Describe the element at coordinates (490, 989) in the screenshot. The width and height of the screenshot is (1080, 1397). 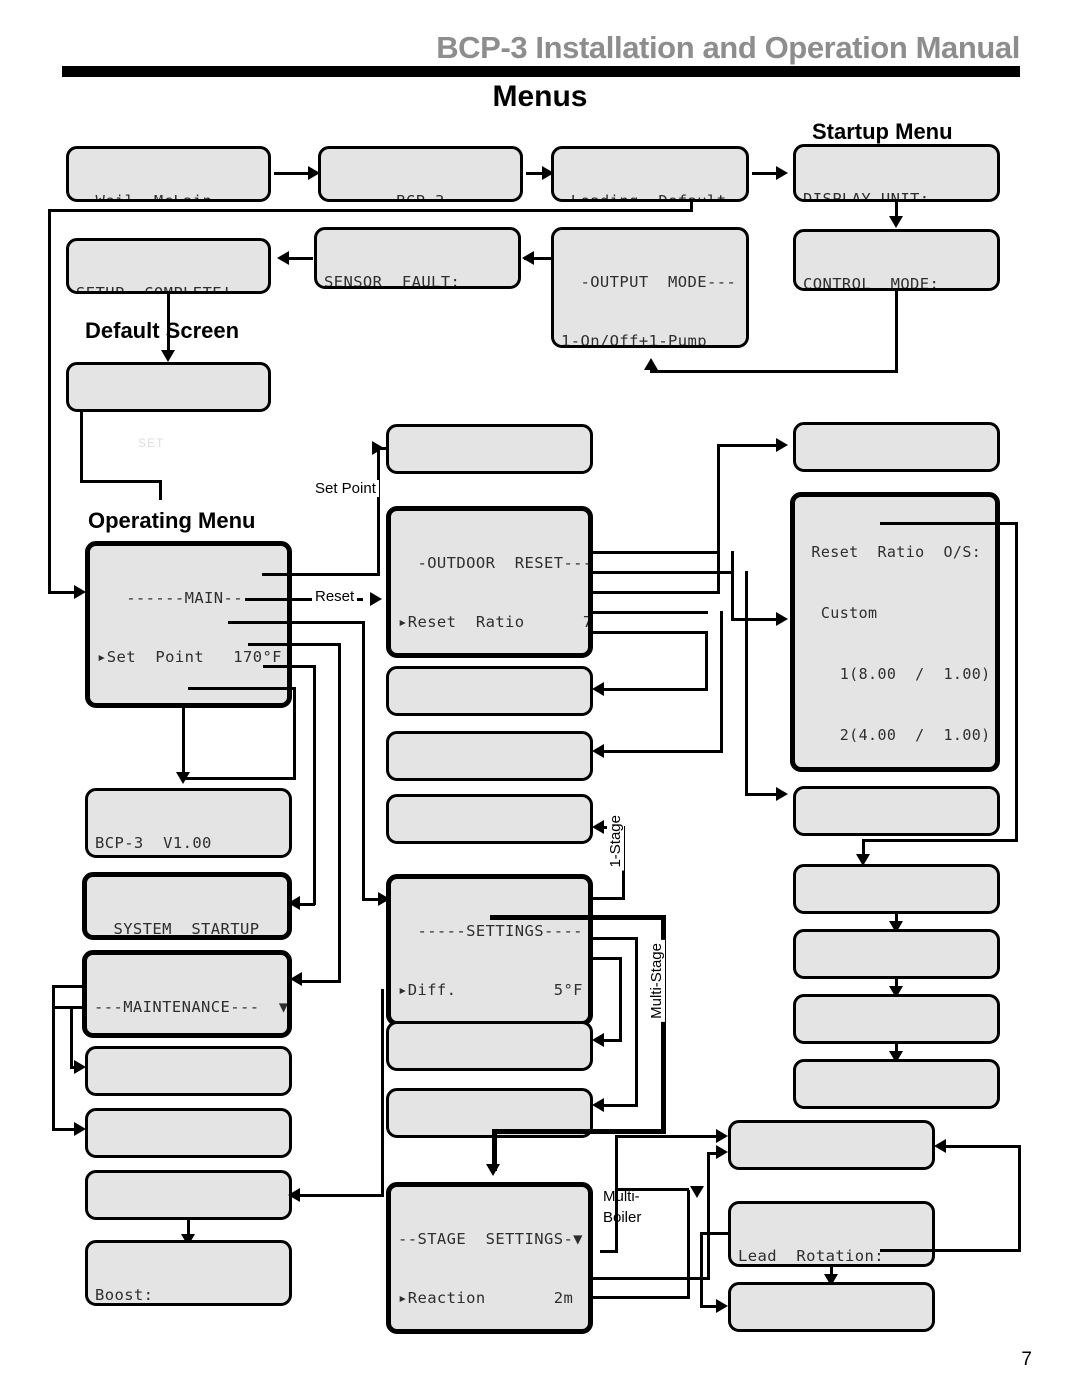
I see `settings-line-2: ▸Diff. 5°F` at that location.